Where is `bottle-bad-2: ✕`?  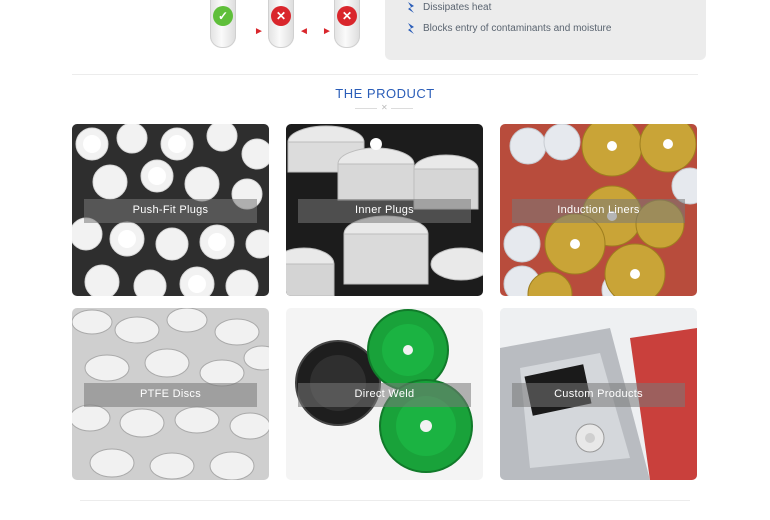 bottle-bad-2: ✕ is located at coordinates (347, 24).